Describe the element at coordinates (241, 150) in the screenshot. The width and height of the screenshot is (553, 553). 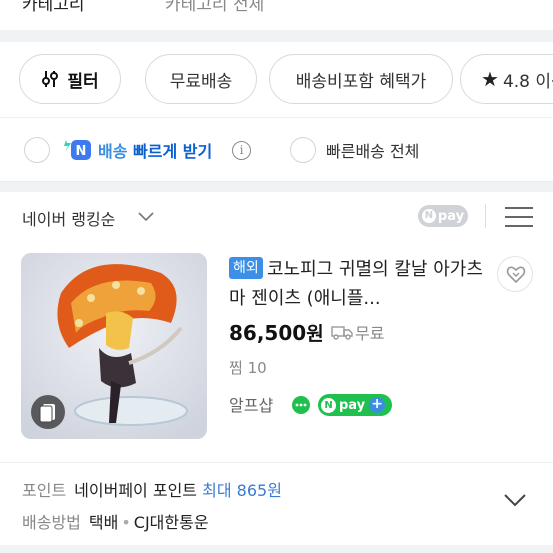
I see `info-icon: i` at that location.